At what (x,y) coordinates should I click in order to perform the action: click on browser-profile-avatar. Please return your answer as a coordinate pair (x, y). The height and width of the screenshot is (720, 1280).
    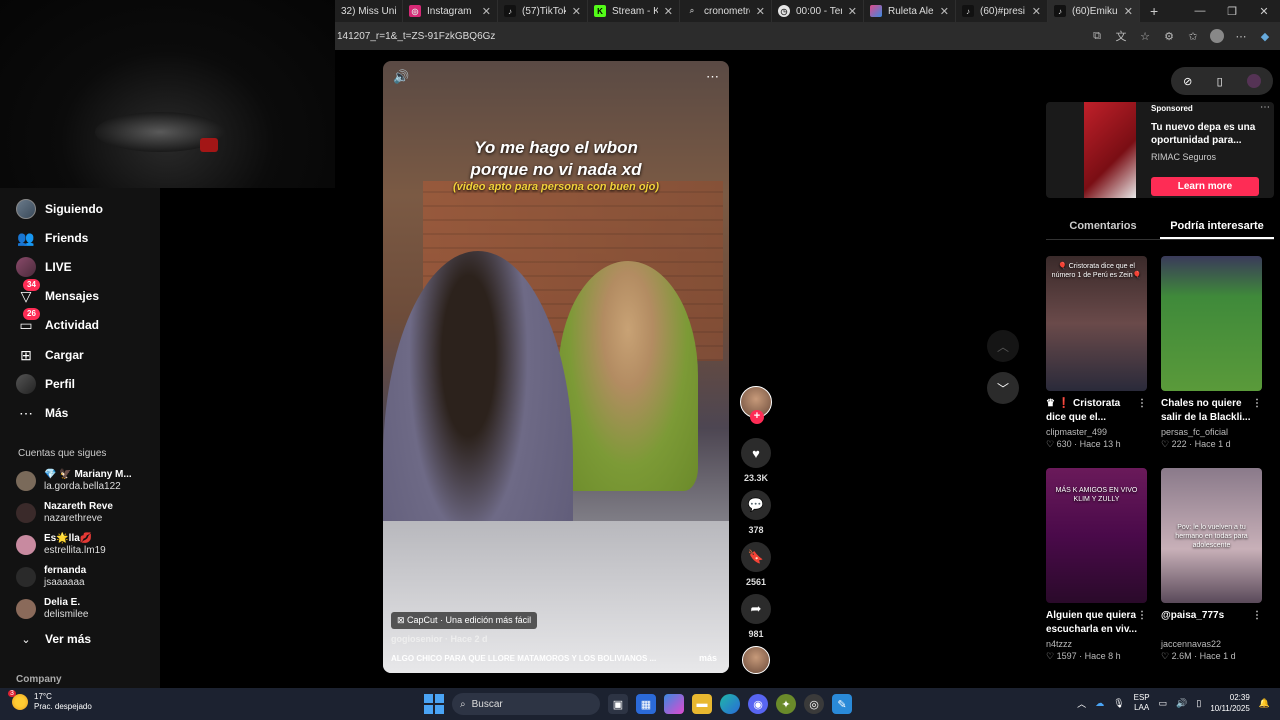
    Looking at the image, I should click on (1217, 36).